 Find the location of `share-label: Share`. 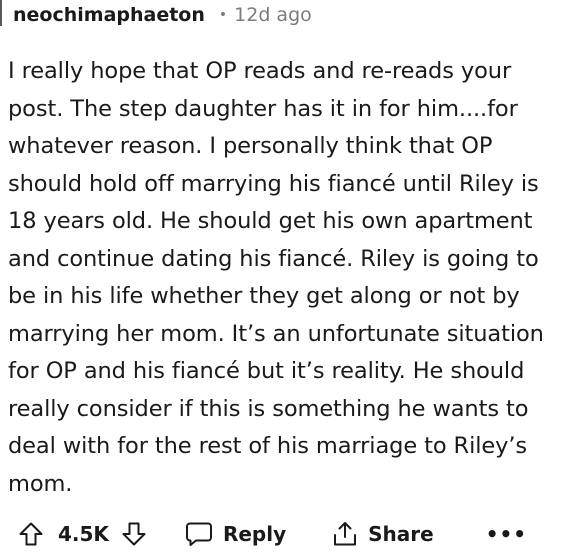

share-label: Share is located at coordinates (401, 534).